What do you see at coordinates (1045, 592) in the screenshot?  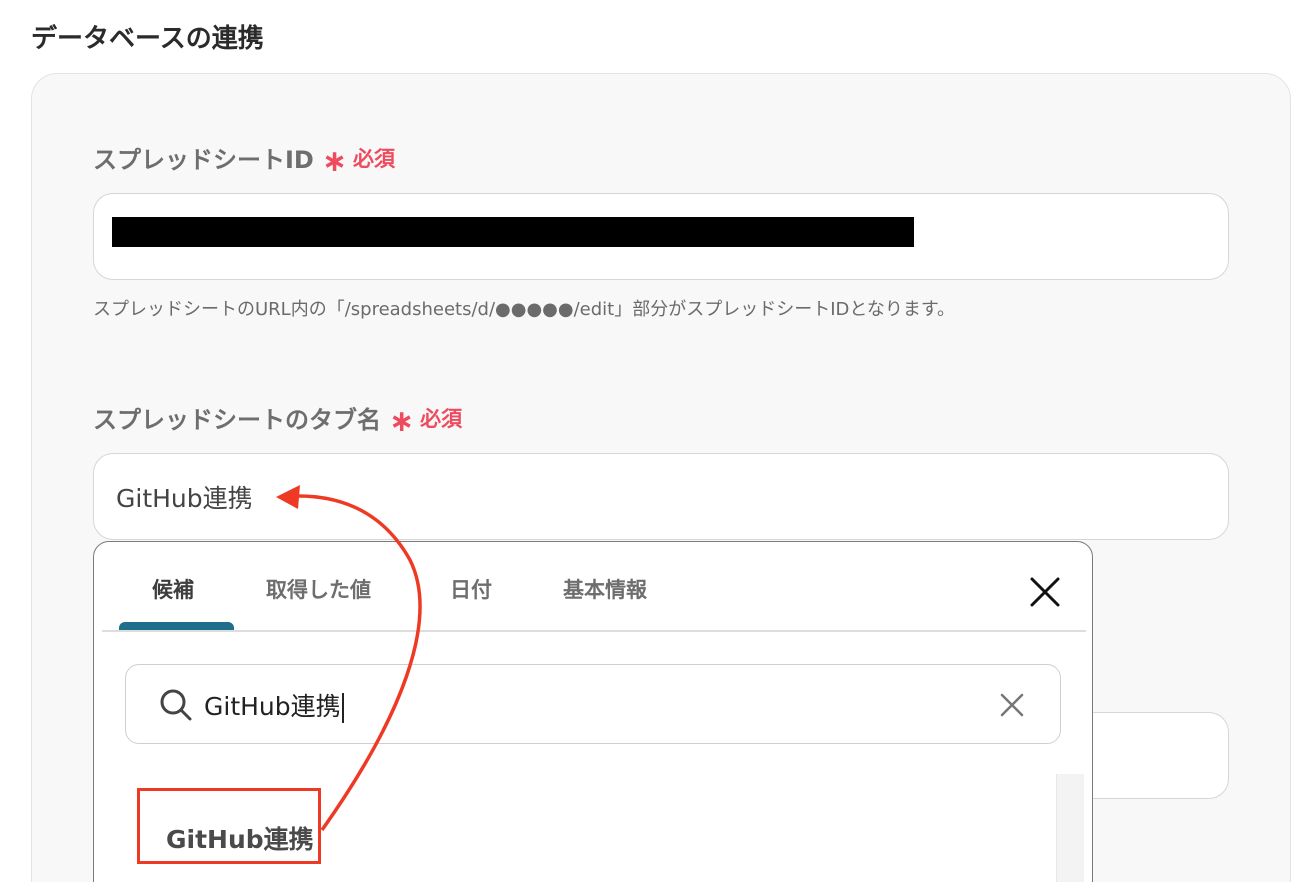 I see `close-icon` at bounding box center [1045, 592].